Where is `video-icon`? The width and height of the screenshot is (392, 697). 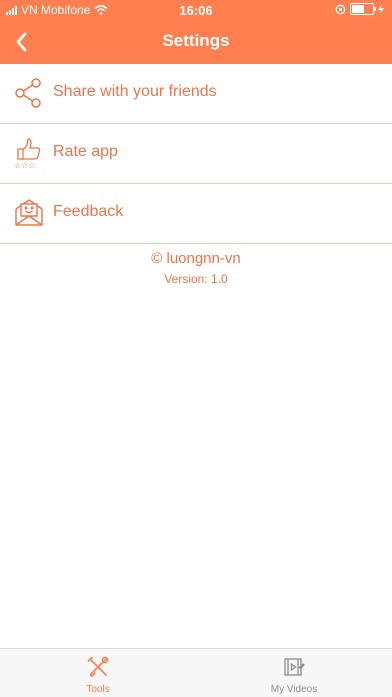 video-icon is located at coordinates (294, 667).